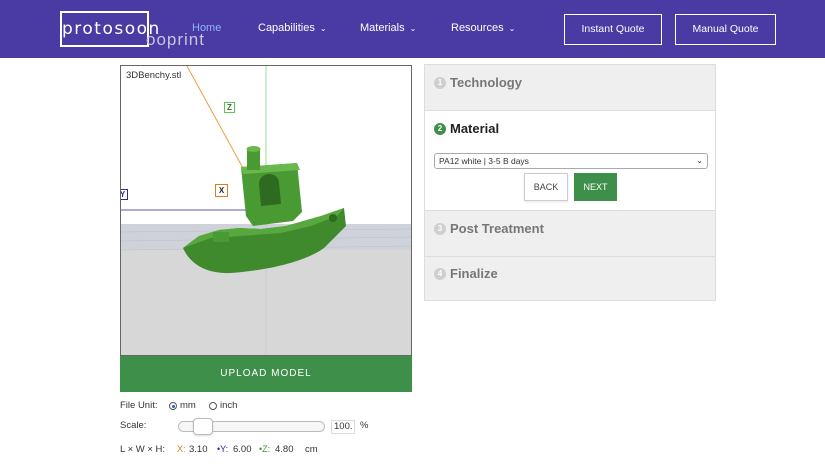 The height and width of the screenshot is (464, 825). What do you see at coordinates (229, 107) in the screenshot?
I see `z-axis-label: Z` at bounding box center [229, 107].